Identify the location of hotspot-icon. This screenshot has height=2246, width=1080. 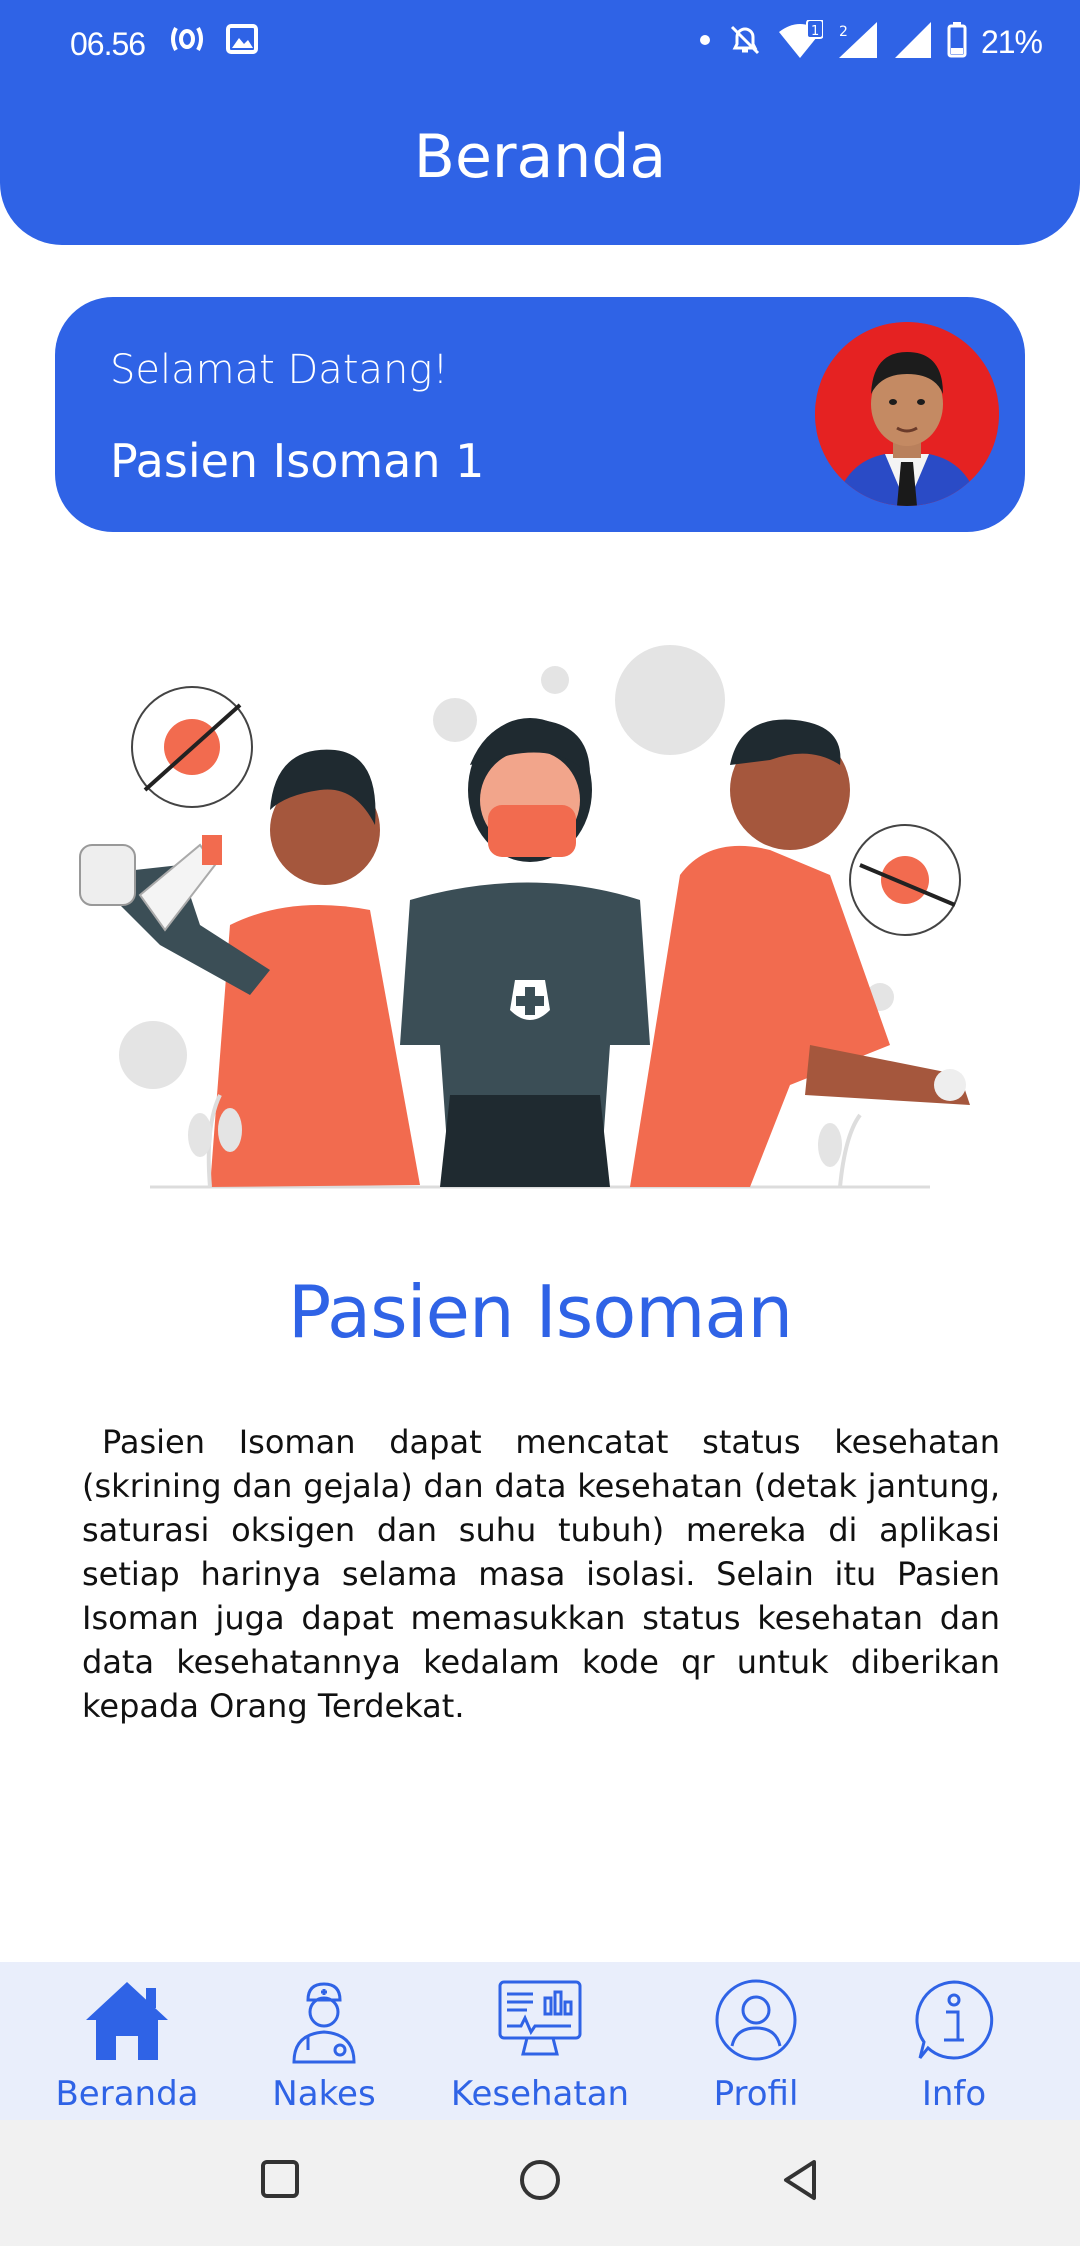
(187, 41).